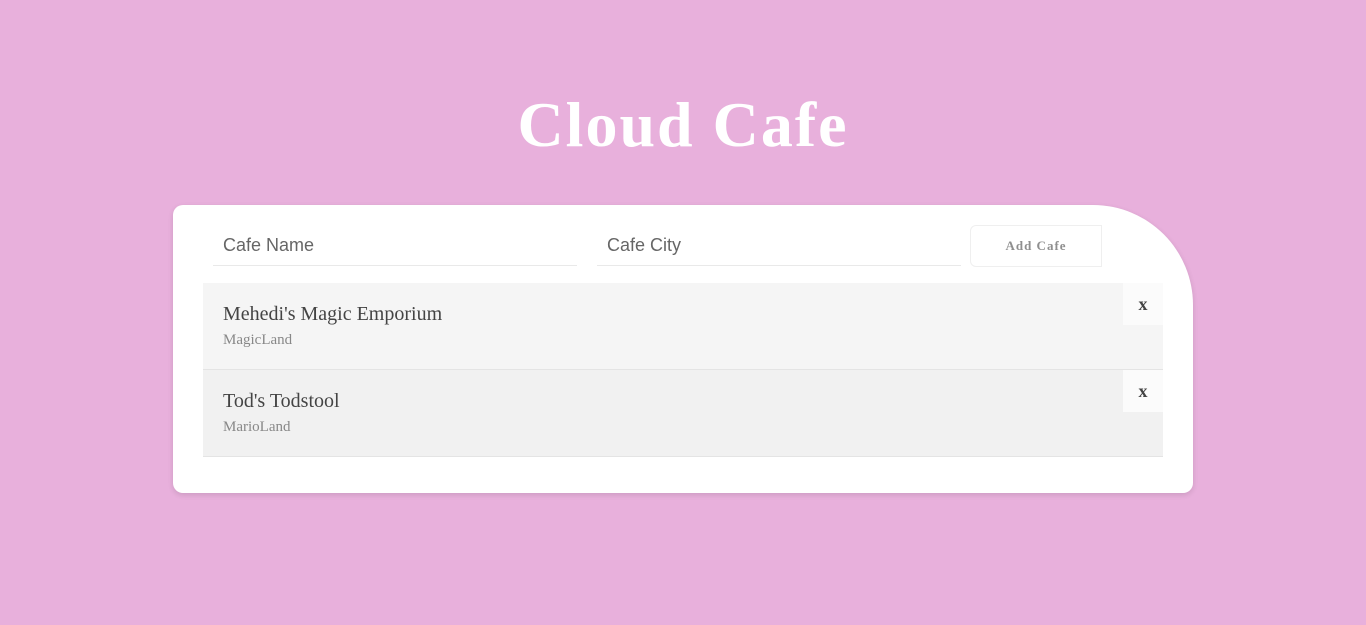 The height and width of the screenshot is (625, 1366). What do you see at coordinates (683, 124) in the screenshot?
I see `page-title: Cloud Cafe` at bounding box center [683, 124].